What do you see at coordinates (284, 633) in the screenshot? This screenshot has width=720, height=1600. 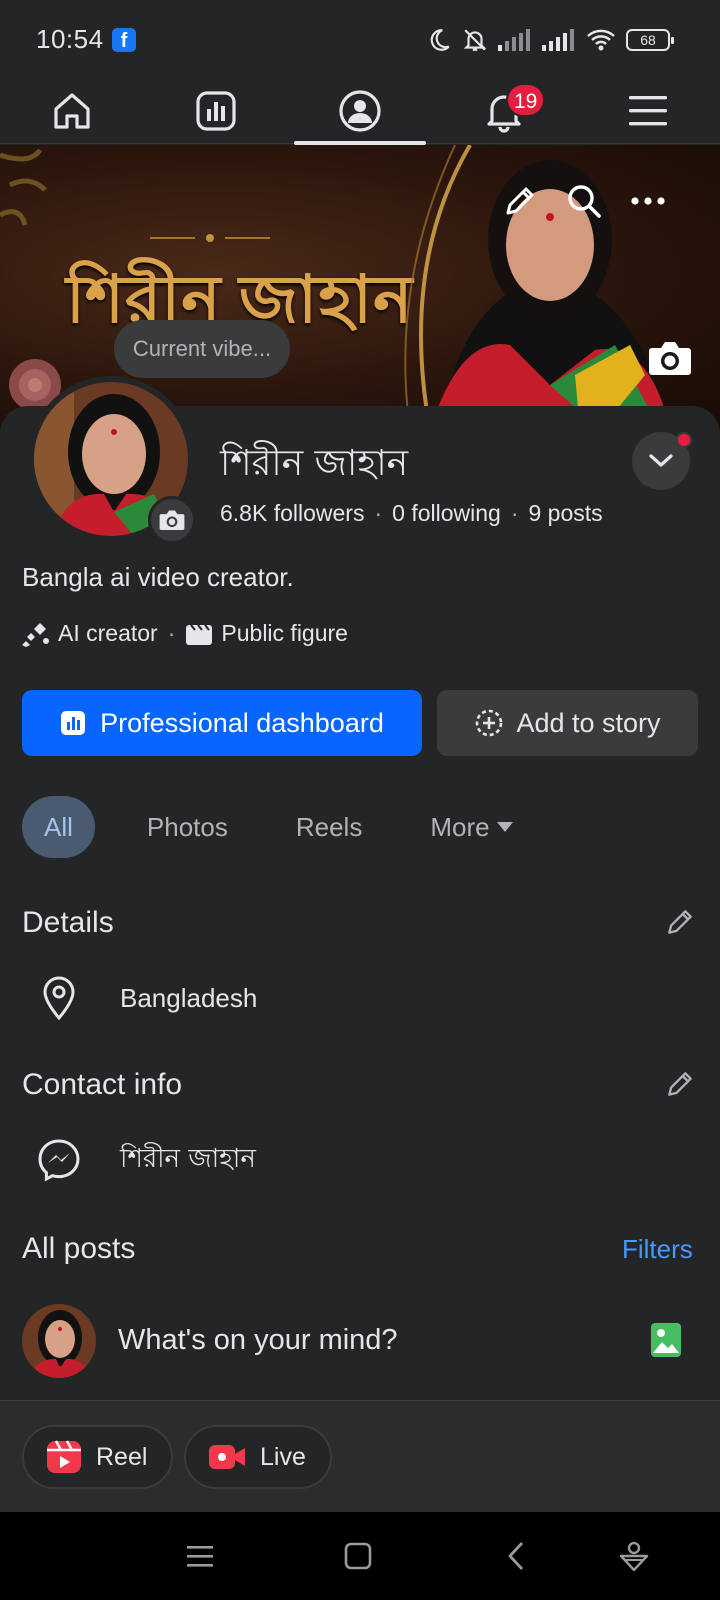 I see `tag-public-figure-label: Public figure` at bounding box center [284, 633].